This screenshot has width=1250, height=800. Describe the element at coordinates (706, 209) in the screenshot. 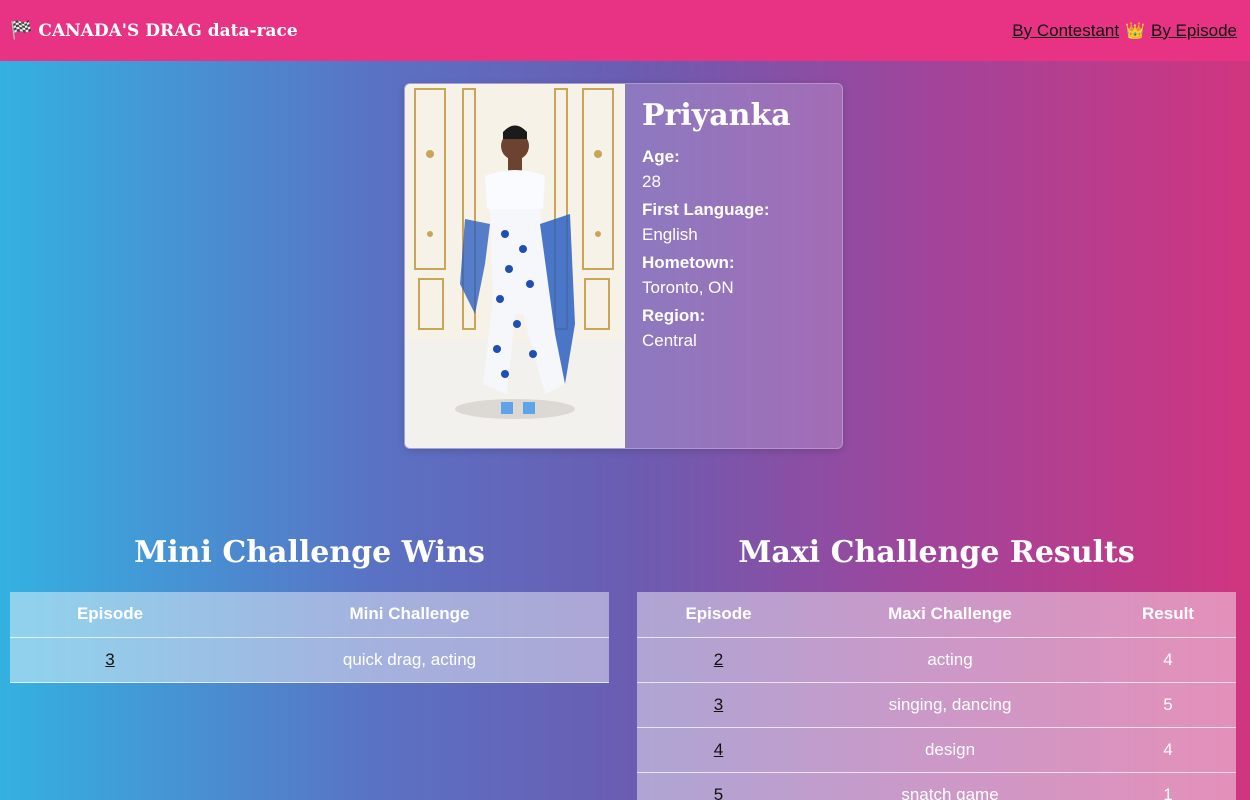

I see `first-language-label: First Language:` at that location.